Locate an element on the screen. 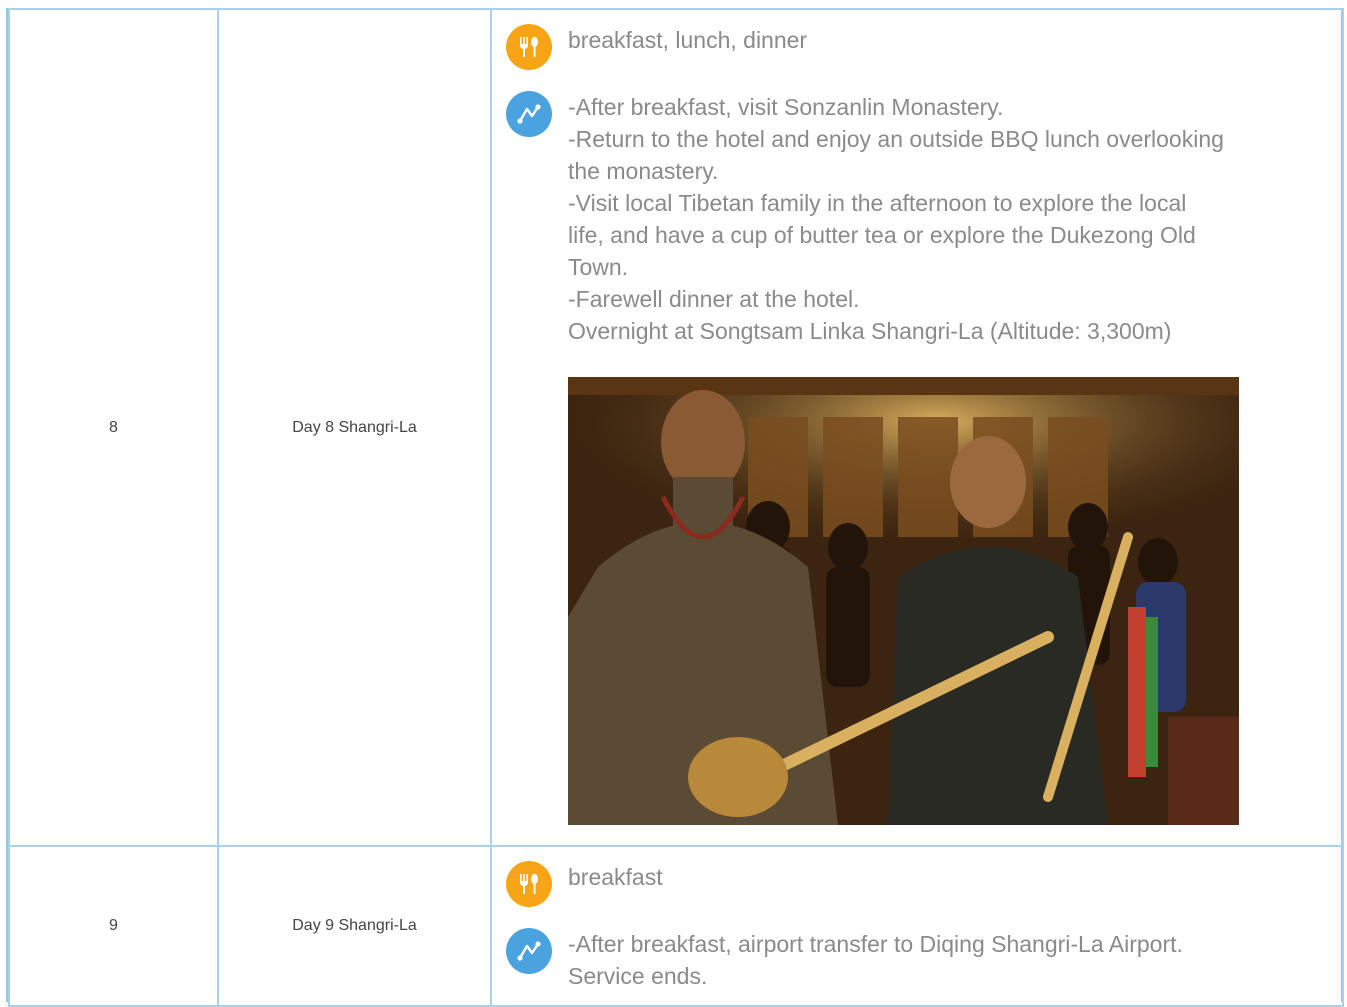 The width and height of the screenshot is (1347, 1007). day-number-cell: 8 is located at coordinates (113, 427).